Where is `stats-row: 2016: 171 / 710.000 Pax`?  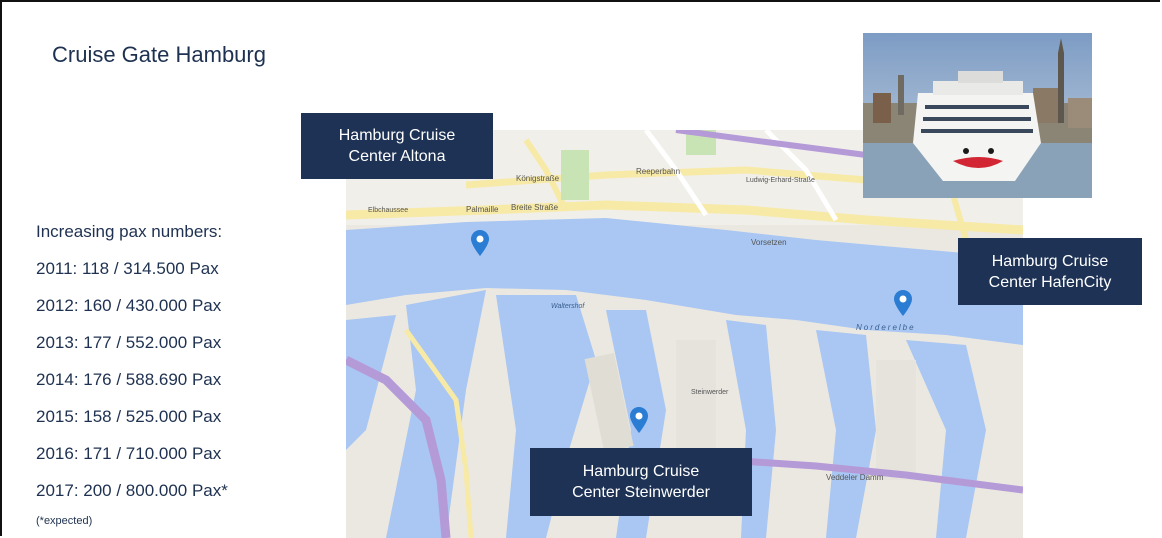 stats-row: 2016: 171 / 710.000 Pax is located at coordinates (129, 453).